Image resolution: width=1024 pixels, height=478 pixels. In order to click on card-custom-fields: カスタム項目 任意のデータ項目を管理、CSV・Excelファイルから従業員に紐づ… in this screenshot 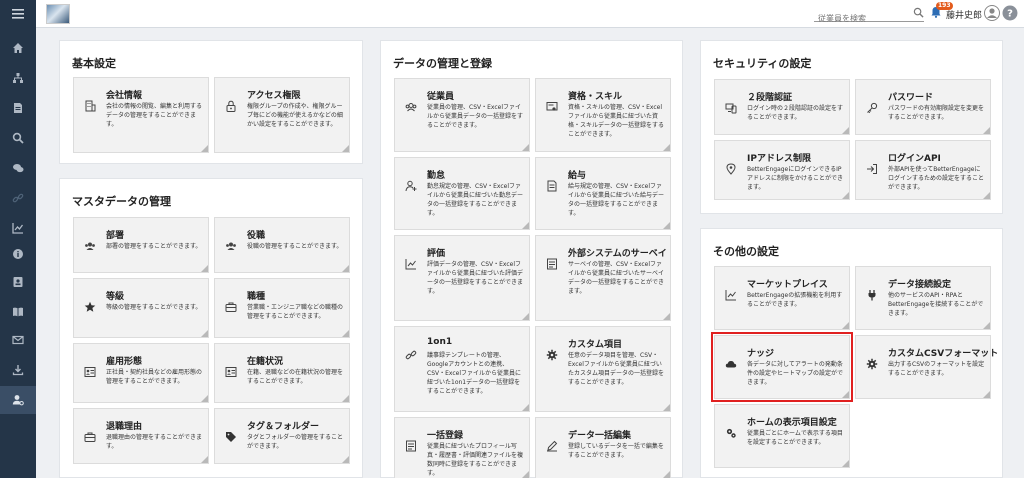, I will do `click(603, 369)`.